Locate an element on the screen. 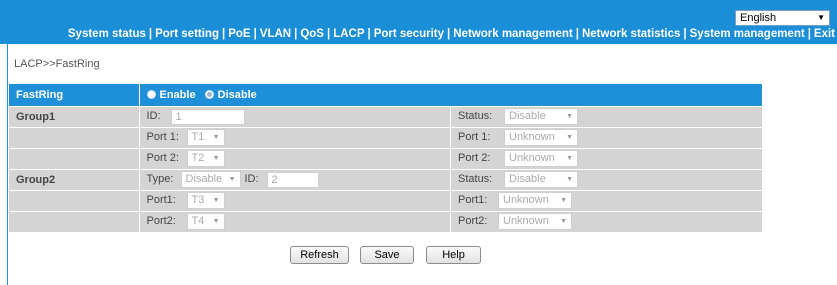 This screenshot has width=837, height=285. group2-type-cell: Type: Disable ▼ ID: 2 is located at coordinates (295, 180).